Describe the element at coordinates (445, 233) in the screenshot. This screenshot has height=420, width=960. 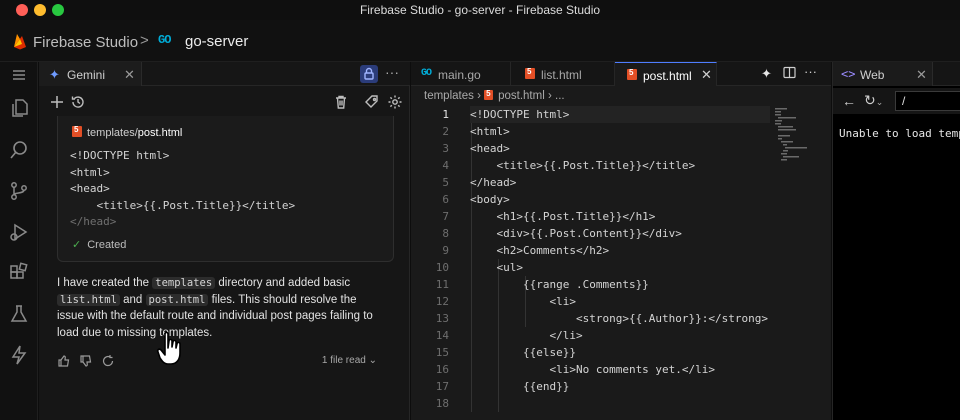
I see `line-number: 8` at that location.